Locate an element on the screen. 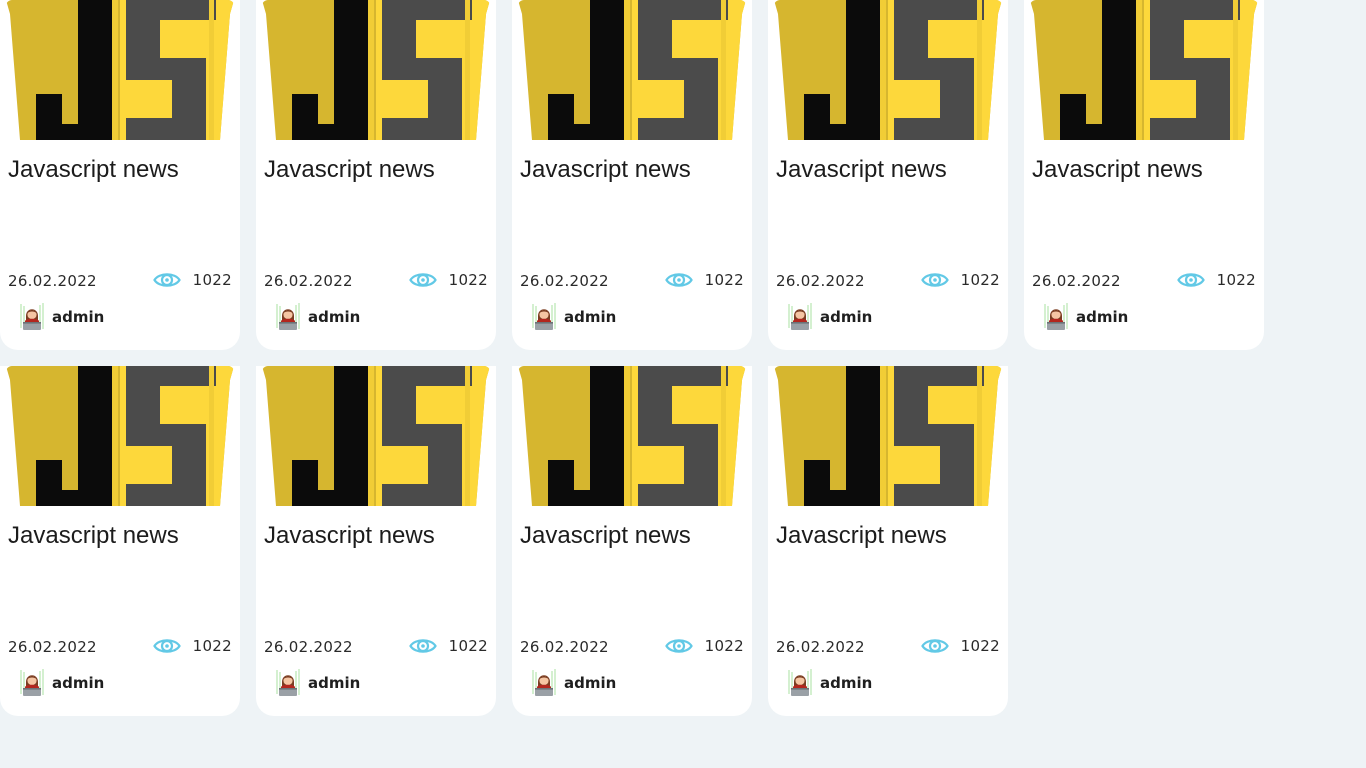 The height and width of the screenshot is (768, 1366). news-card-8: Javascript news 26.02.2022 1022 admin is located at coordinates (632, 541).